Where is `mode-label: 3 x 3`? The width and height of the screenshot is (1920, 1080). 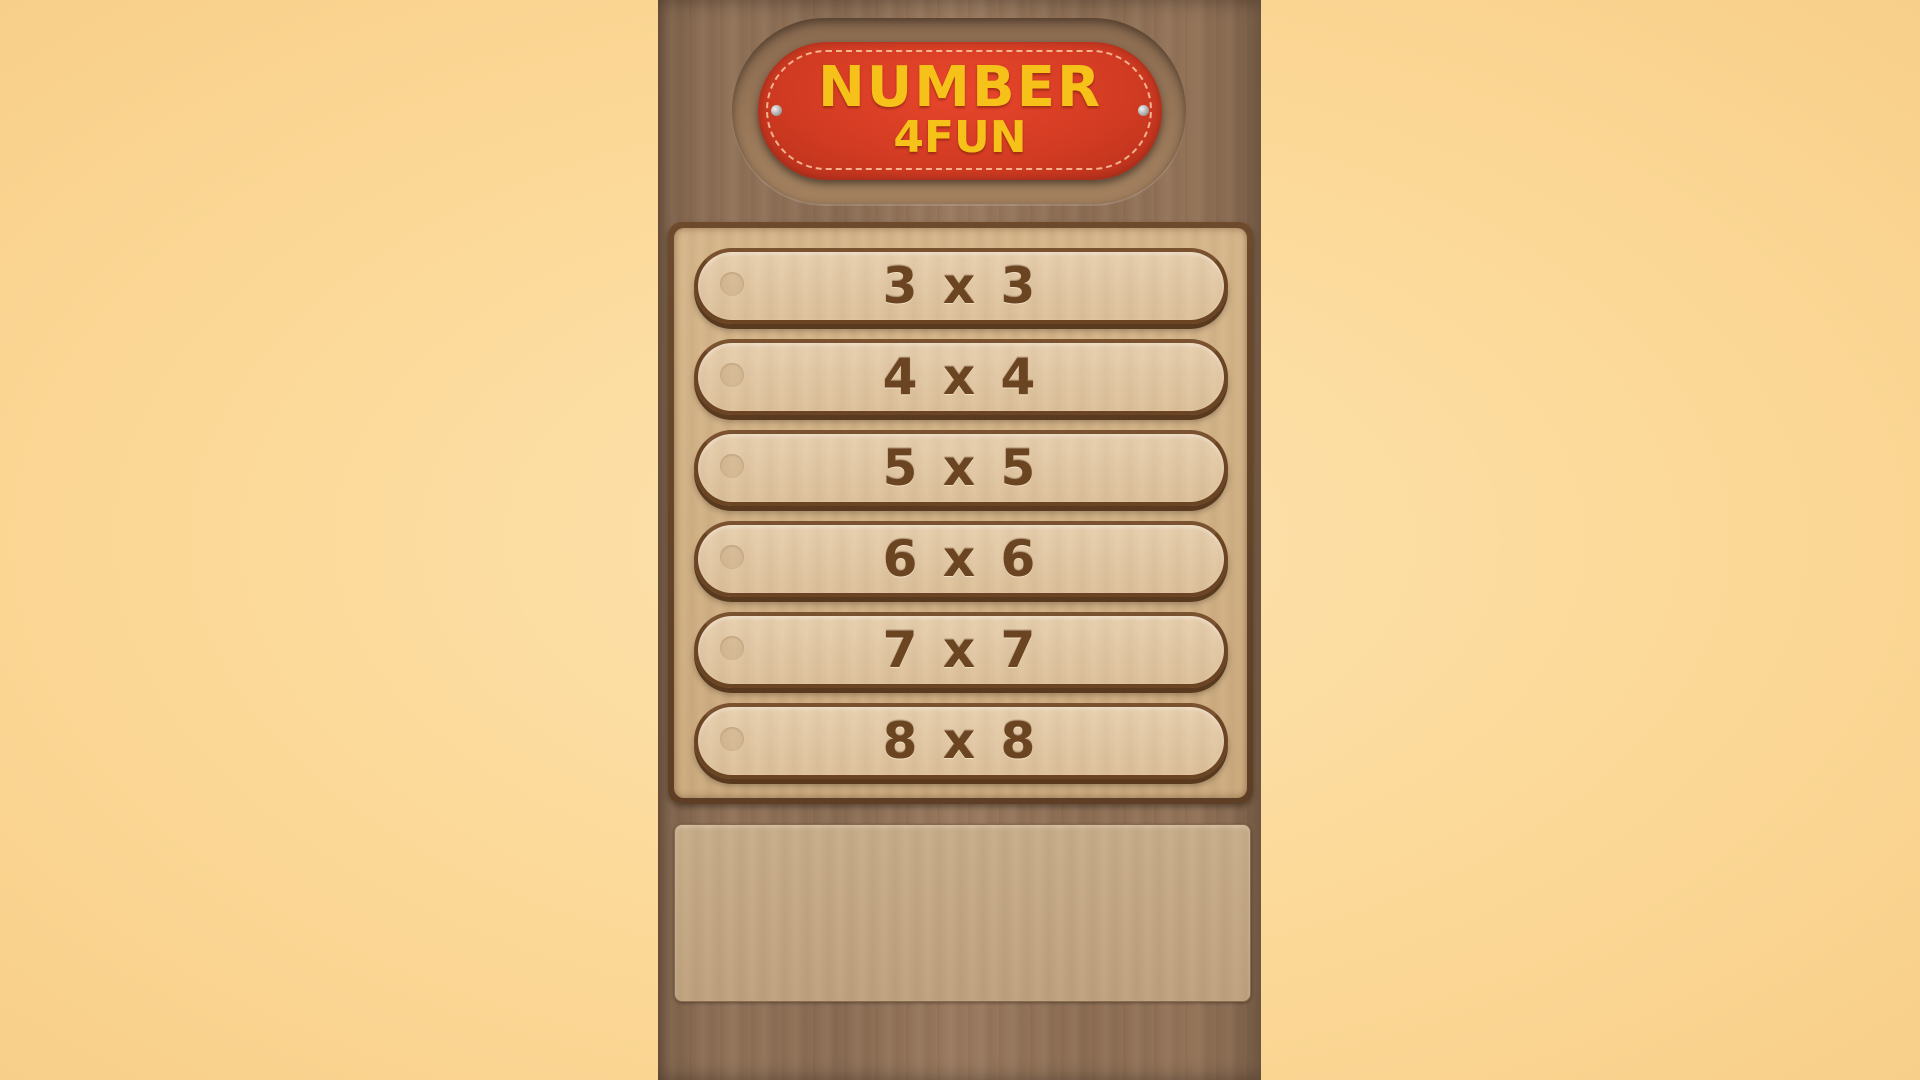 mode-label: 3 x 3 is located at coordinates (961, 286).